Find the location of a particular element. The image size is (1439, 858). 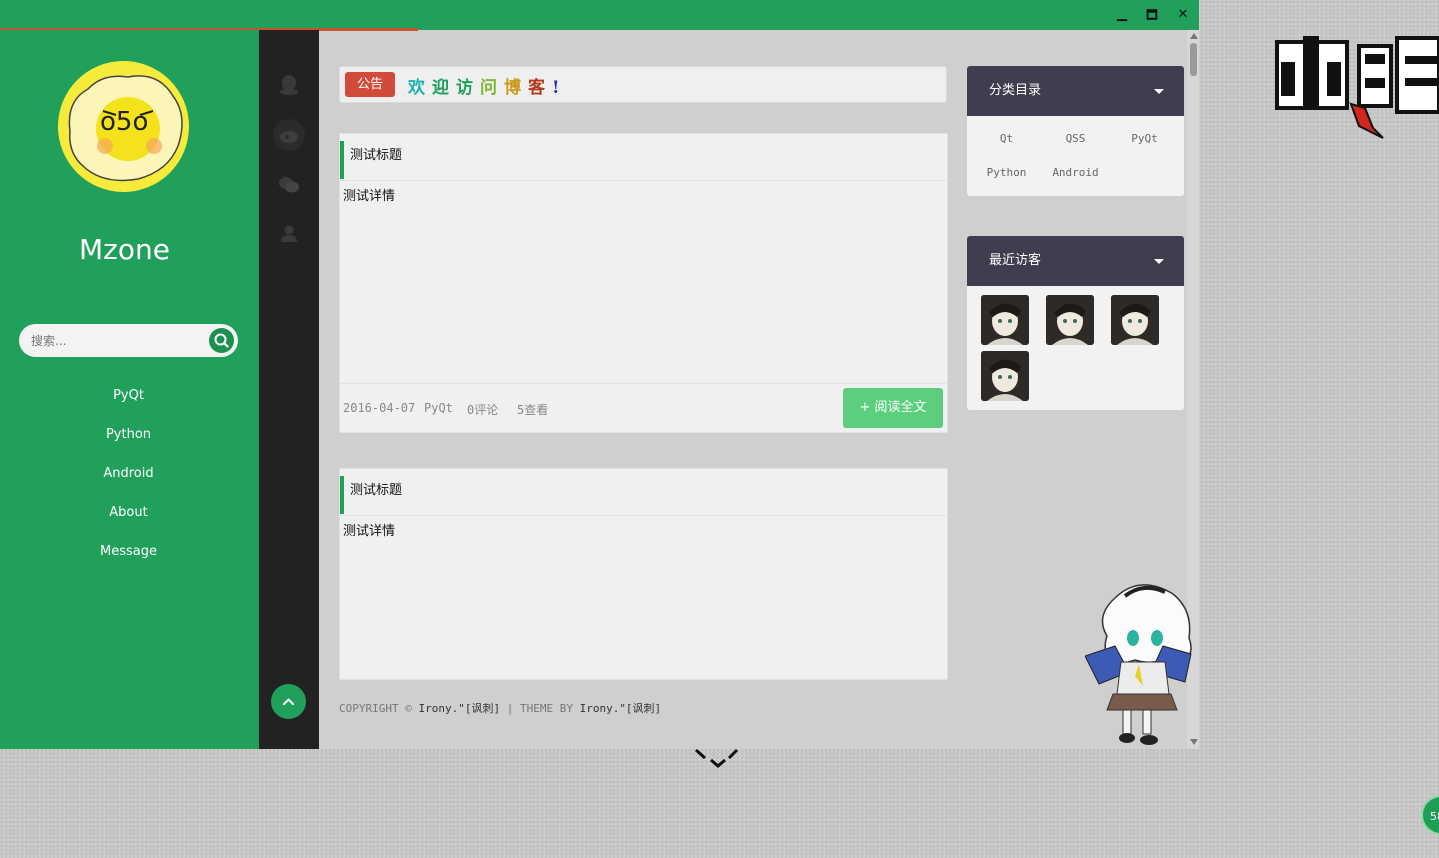

wechat-icon is located at coordinates (289, 185).